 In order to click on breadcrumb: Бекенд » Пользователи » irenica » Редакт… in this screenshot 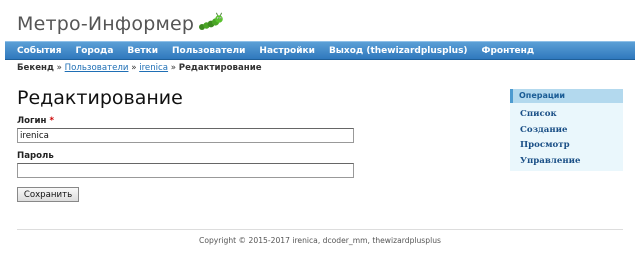, I will do `click(139, 68)`.